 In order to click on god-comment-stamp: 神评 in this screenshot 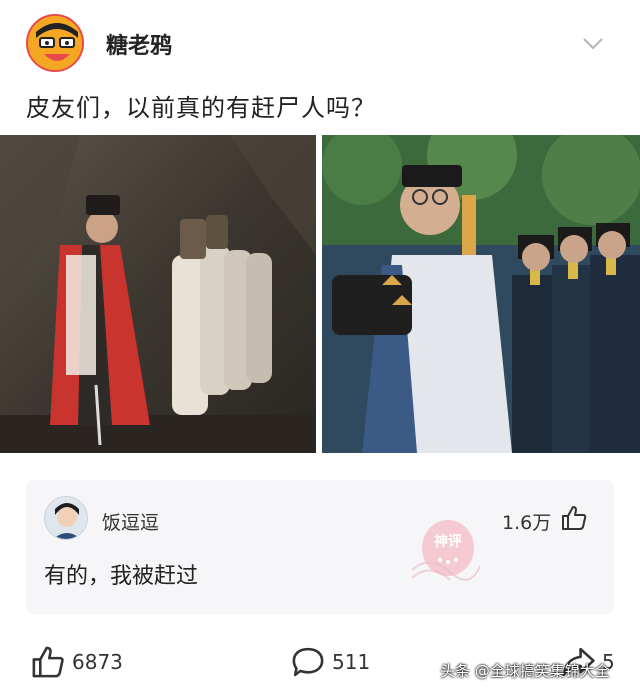, I will do `click(445, 549)`.